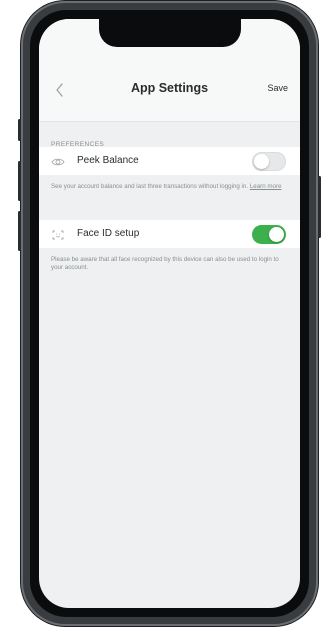 This screenshot has height=630, width=335. I want to click on camera-notch, so click(169, 33).